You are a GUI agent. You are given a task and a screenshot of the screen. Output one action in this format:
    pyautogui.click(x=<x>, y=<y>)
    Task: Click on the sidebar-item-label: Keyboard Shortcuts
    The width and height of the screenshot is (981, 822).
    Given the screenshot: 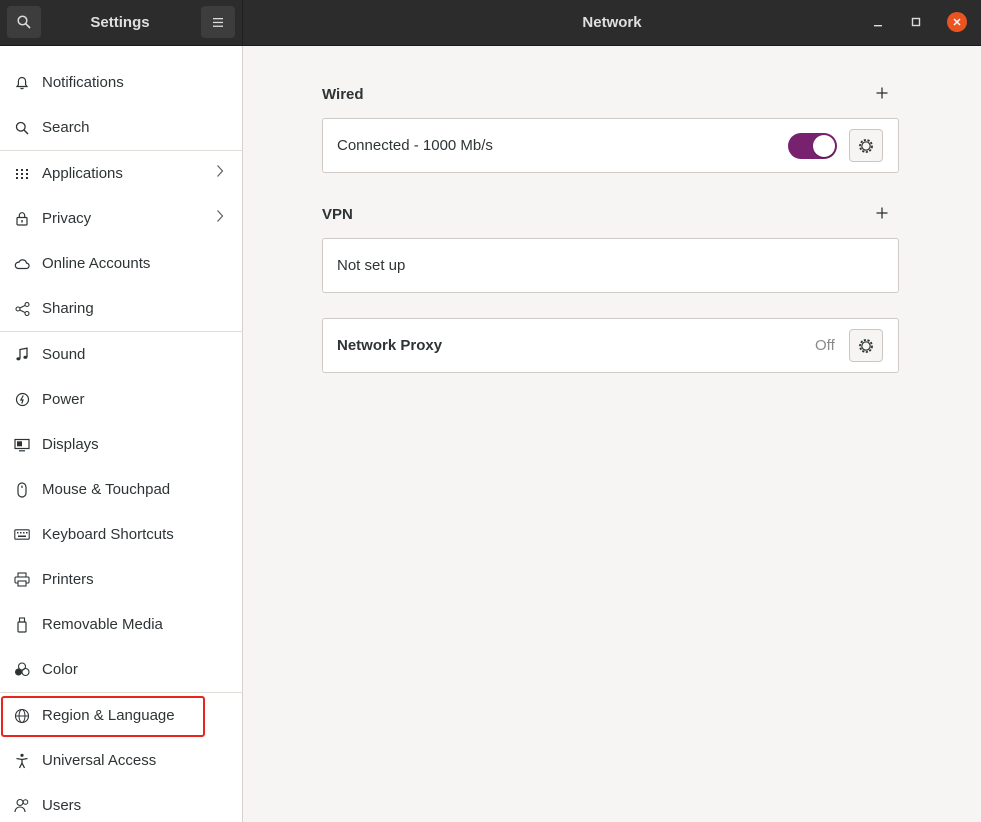 What is the action you would take?
    pyautogui.click(x=108, y=534)
    